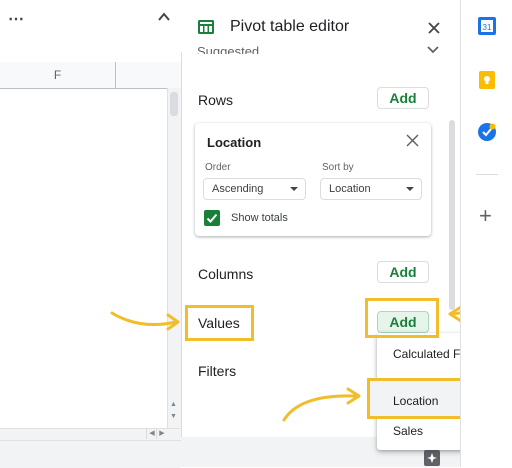 This screenshot has height=468, width=512. I want to click on svg-text: 31, so click(487, 27).